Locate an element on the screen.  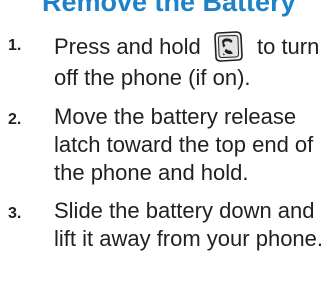
end-power-key-icon is located at coordinates (228, 46).